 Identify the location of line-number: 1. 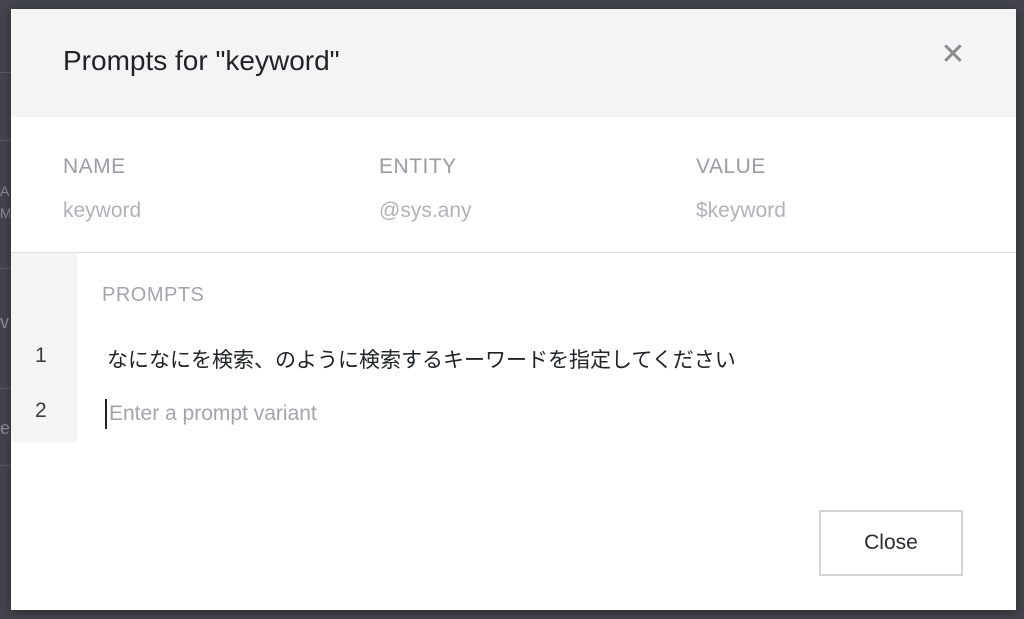
(41, 355).